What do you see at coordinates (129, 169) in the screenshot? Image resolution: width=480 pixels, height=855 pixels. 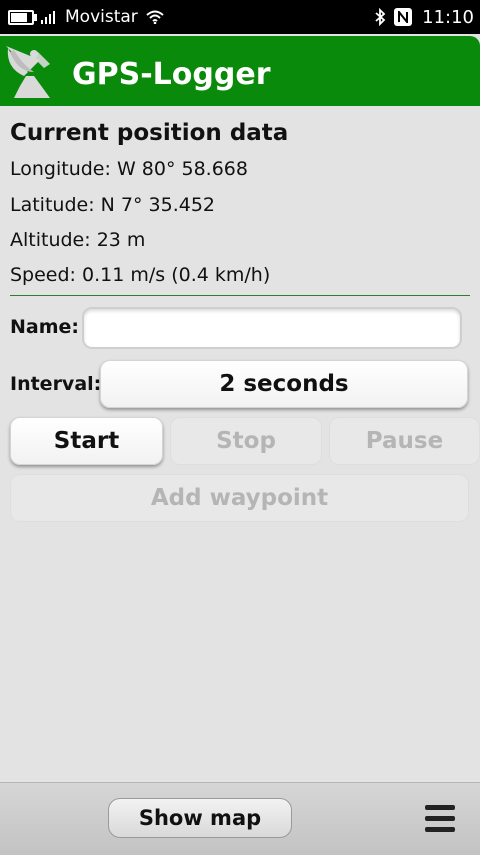 I see `longitude-value: Longitude: W 80° 58.668` at bounding box center [129, 169].